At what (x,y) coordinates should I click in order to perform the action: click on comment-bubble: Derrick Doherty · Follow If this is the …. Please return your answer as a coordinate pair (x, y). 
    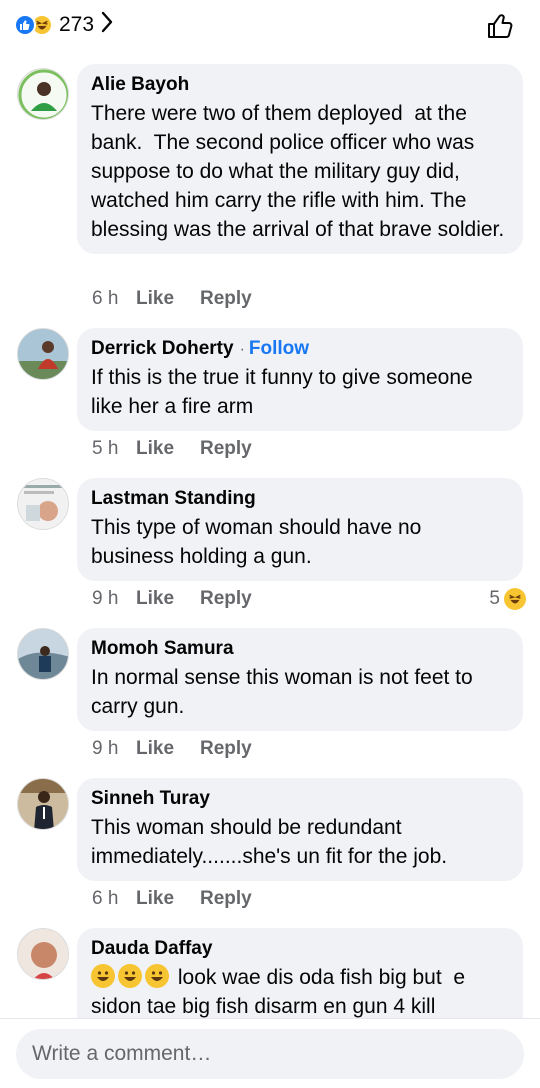
    Looking at the image, I should click on (300, 379).